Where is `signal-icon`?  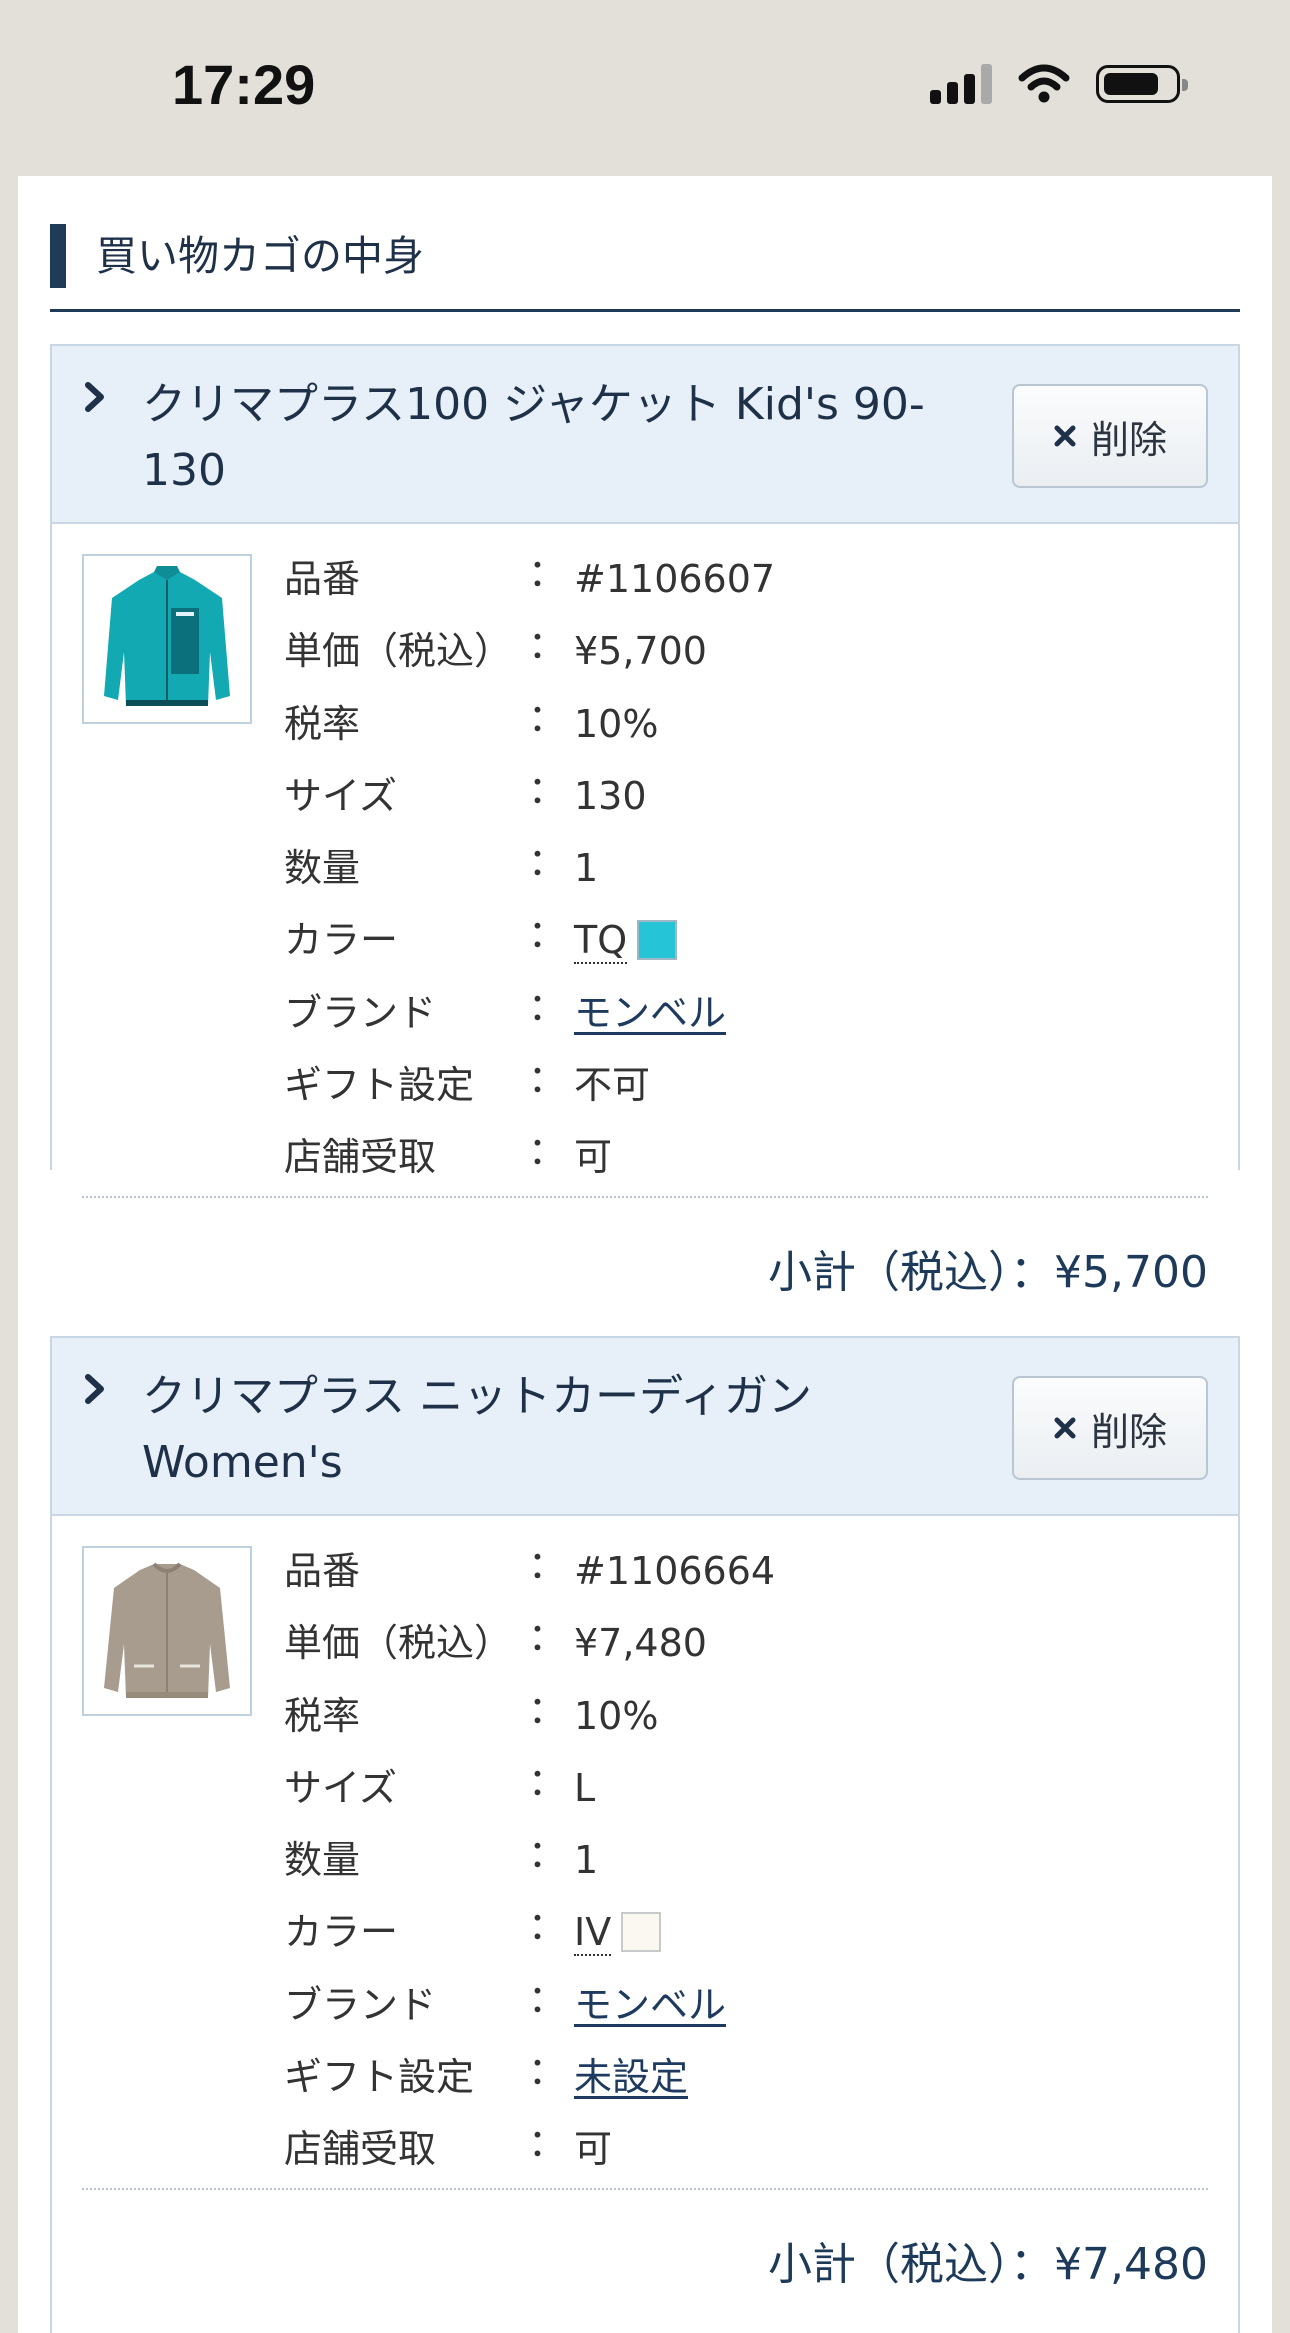 signal-icon is located at coordinates (961, 84).